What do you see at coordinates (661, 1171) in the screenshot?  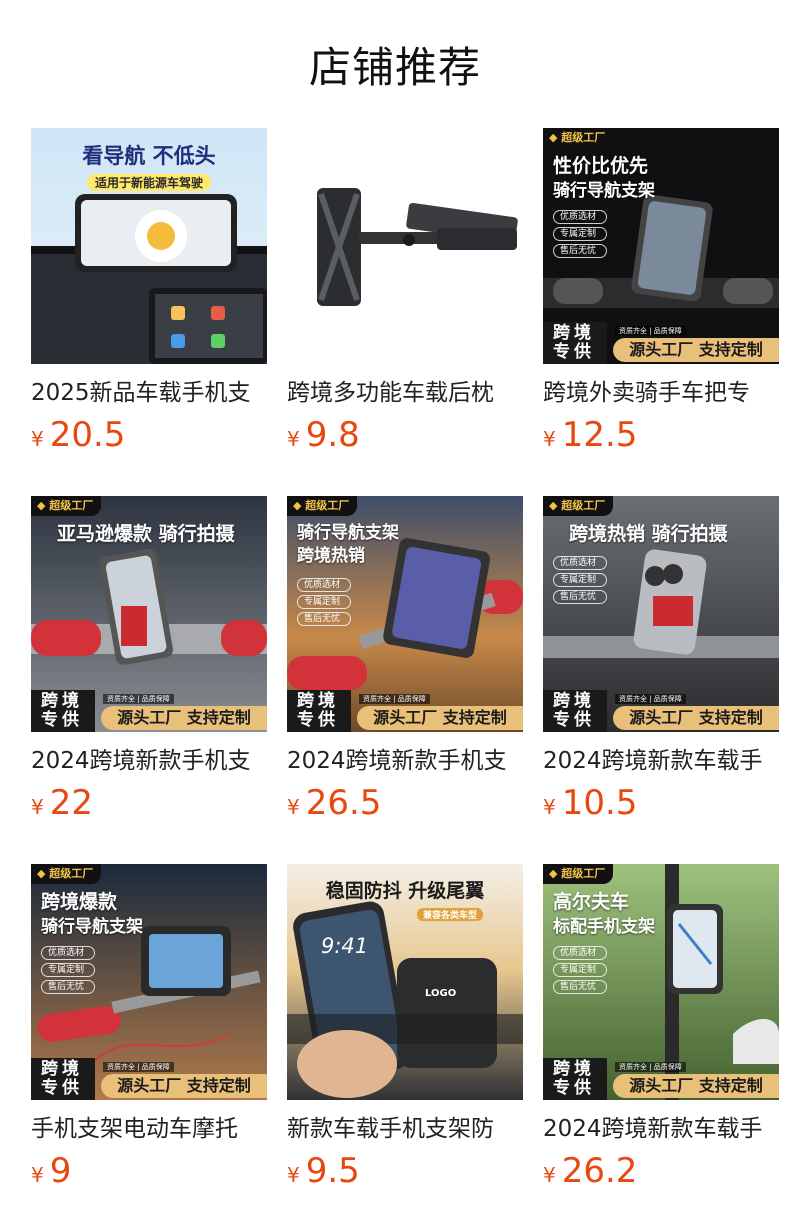 I see `product-price: ¥26.2` at bounding box center [661, 1171].